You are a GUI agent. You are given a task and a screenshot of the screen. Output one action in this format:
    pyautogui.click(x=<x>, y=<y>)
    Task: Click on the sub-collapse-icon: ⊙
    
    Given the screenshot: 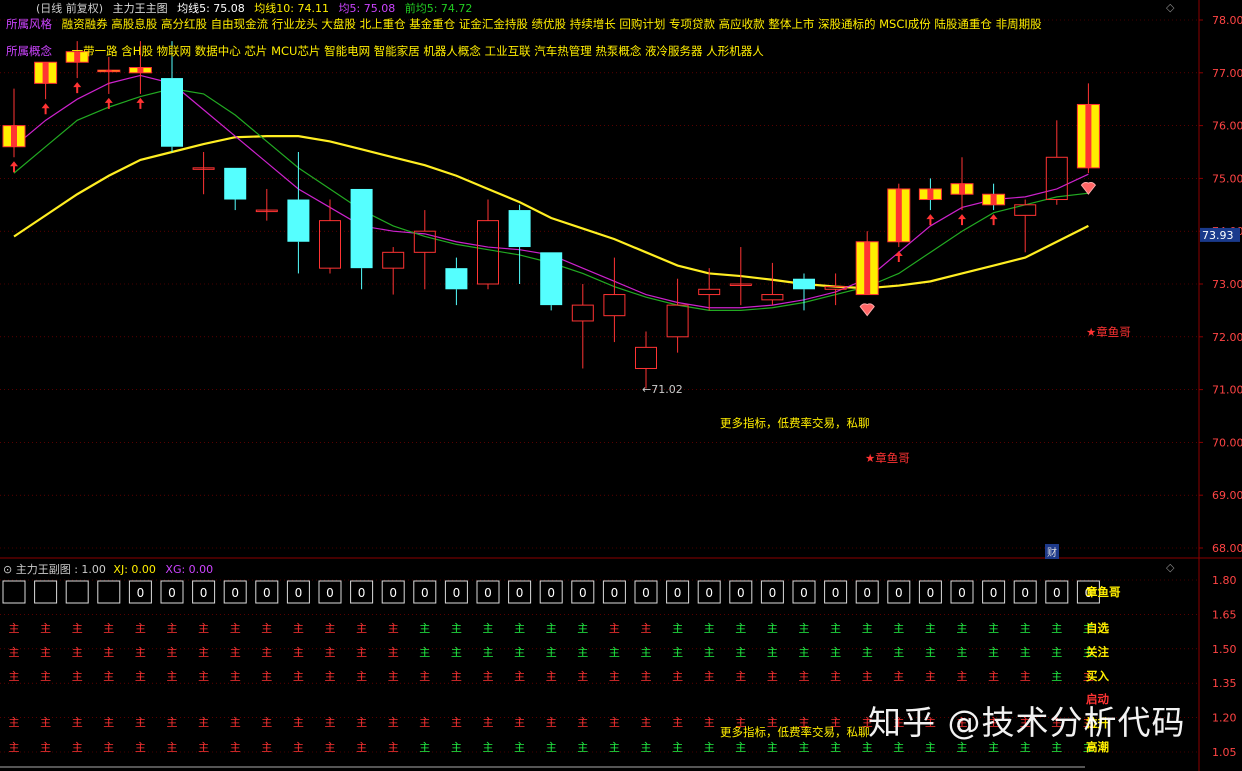 What is the action you would take?
    pyautogui.click(x=7, y=569)
    